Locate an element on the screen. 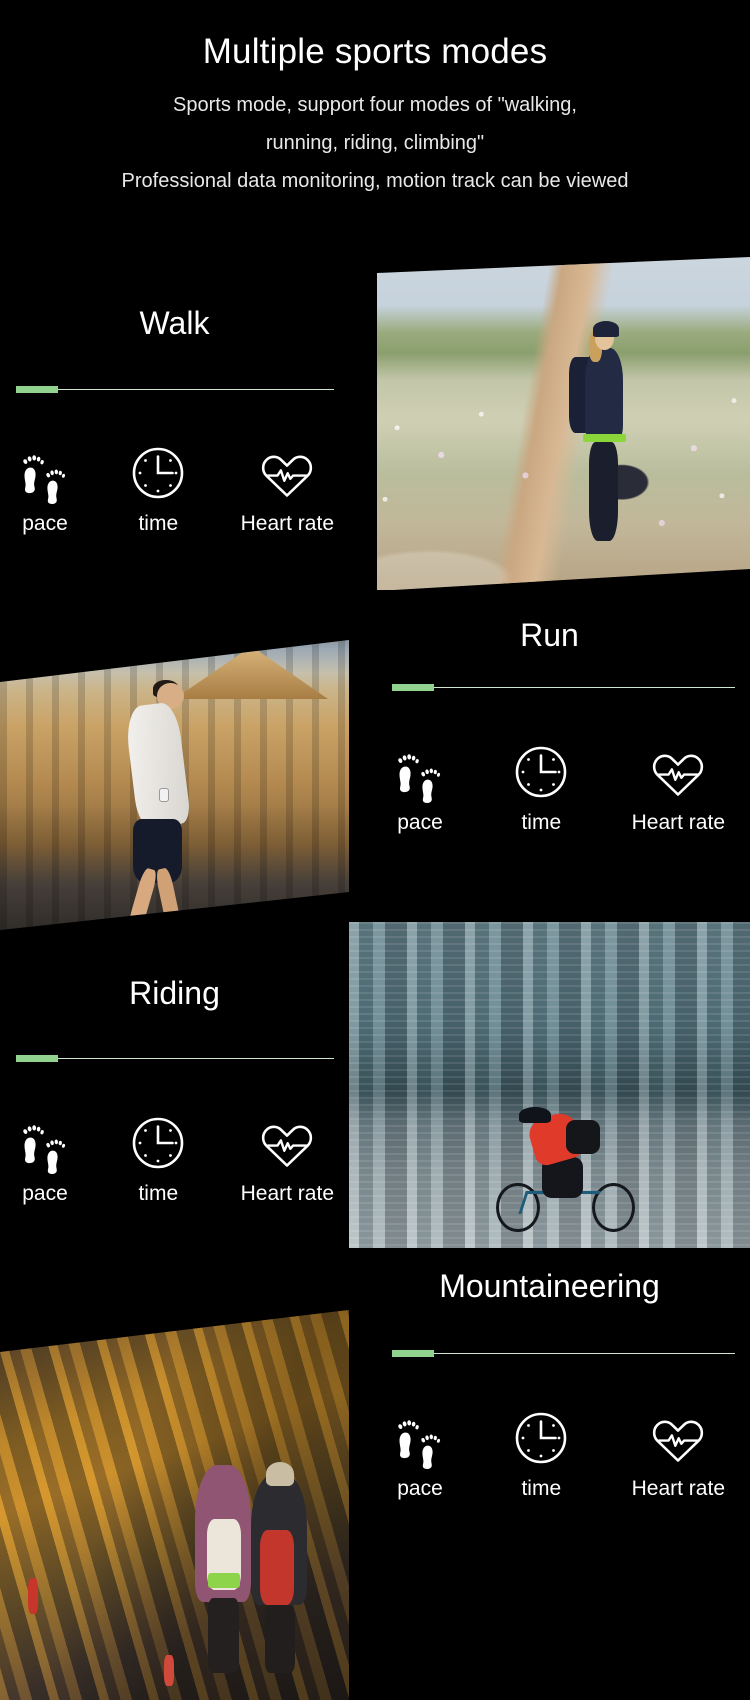 Image resolution: width=750 pixels, height=1700 pixels. section-title-walk: Walk is located at coordinates (174, 323).